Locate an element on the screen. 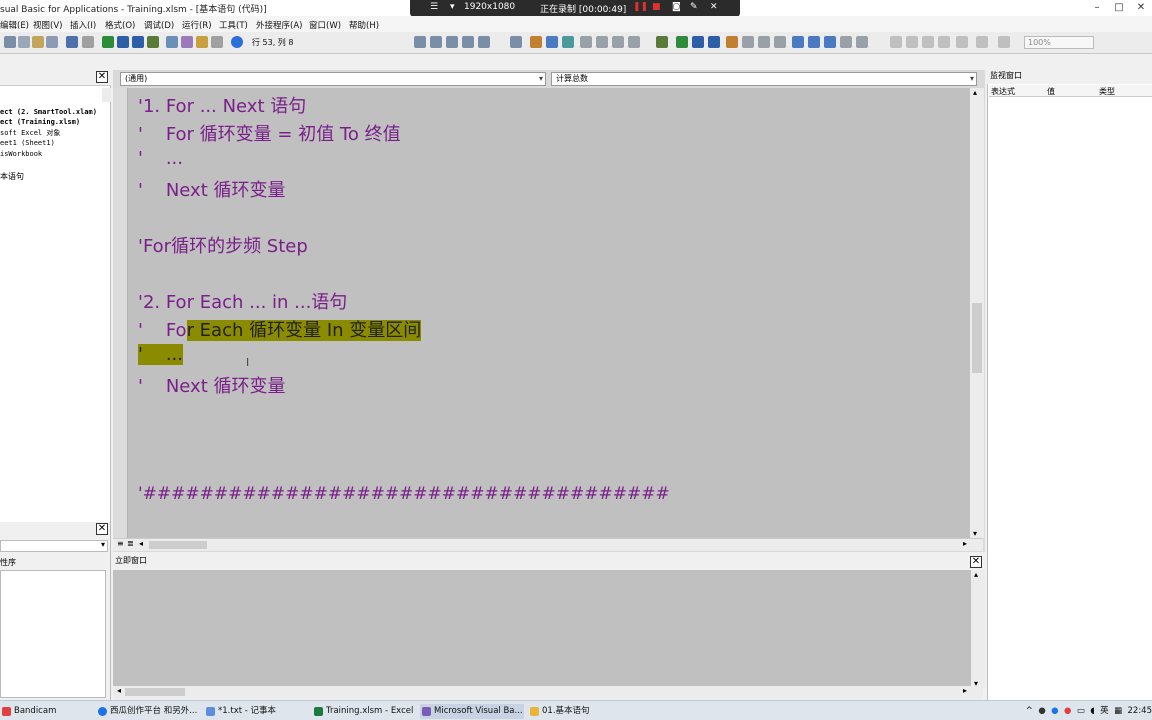 The height and width of the screenshot is (720, 1152). zoom-select: 100% is located at coordinates (1059, 42).